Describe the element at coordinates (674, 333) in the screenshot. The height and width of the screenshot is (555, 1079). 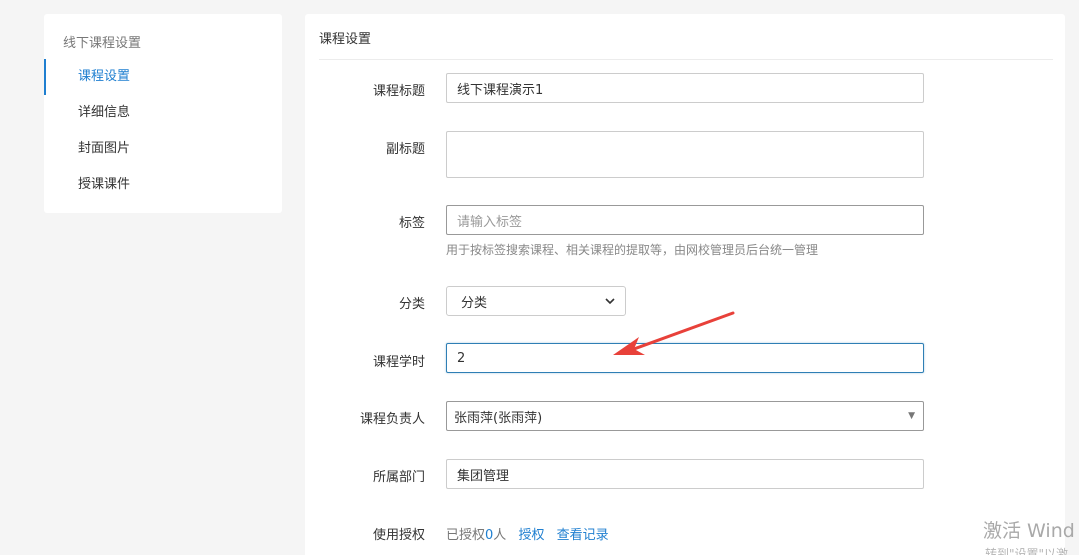
I see `annotation-arrow-icon` at that location.